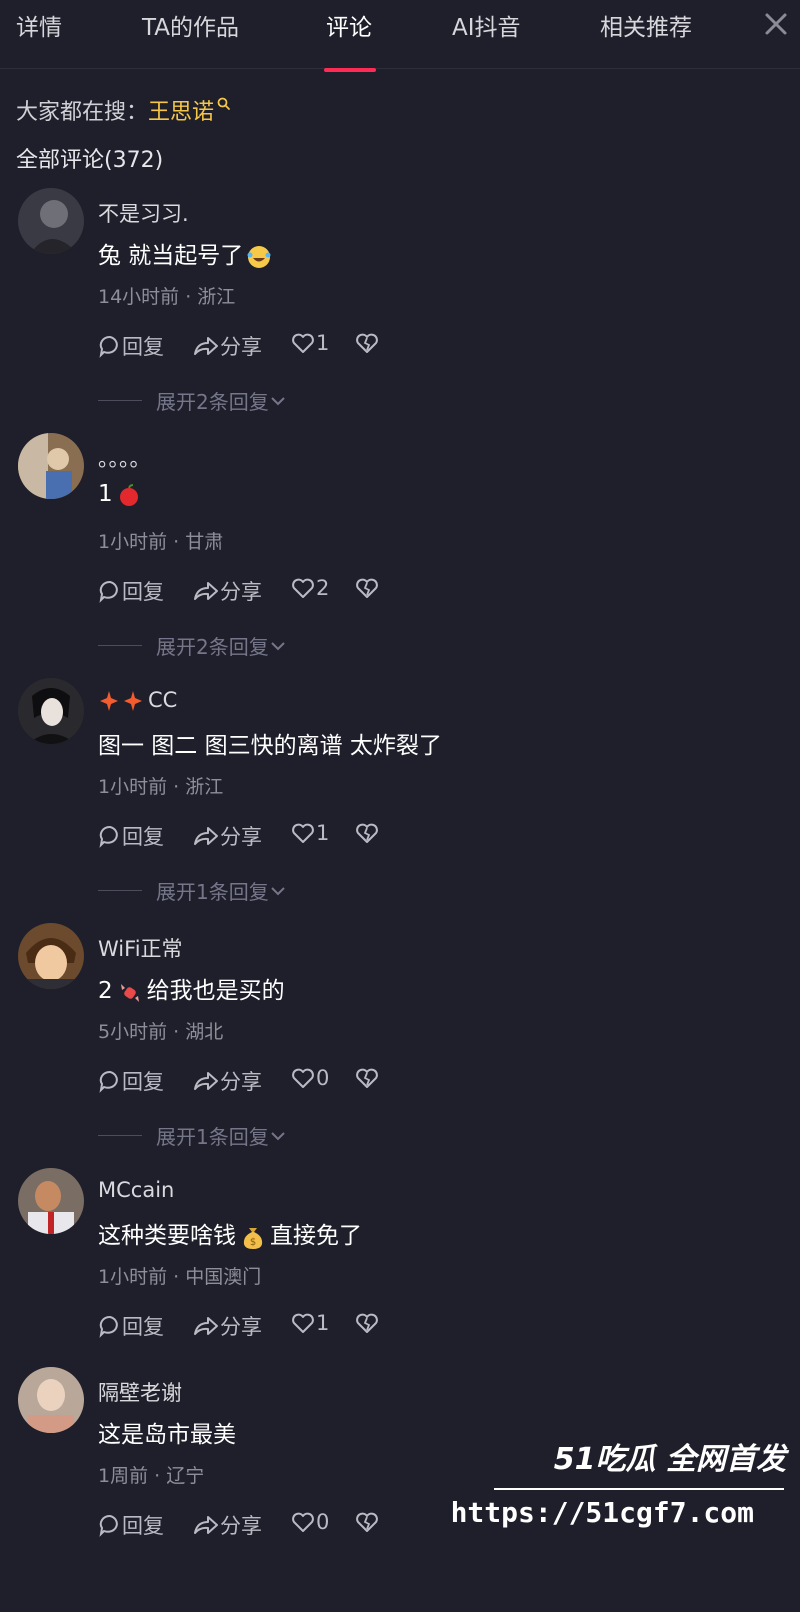 The width and height of the screenshot is (800, 1612). Describe the element at coordinates (171, 256) in the screenshot. I see `comment-text-body: 兔 就当起号了` at that location.